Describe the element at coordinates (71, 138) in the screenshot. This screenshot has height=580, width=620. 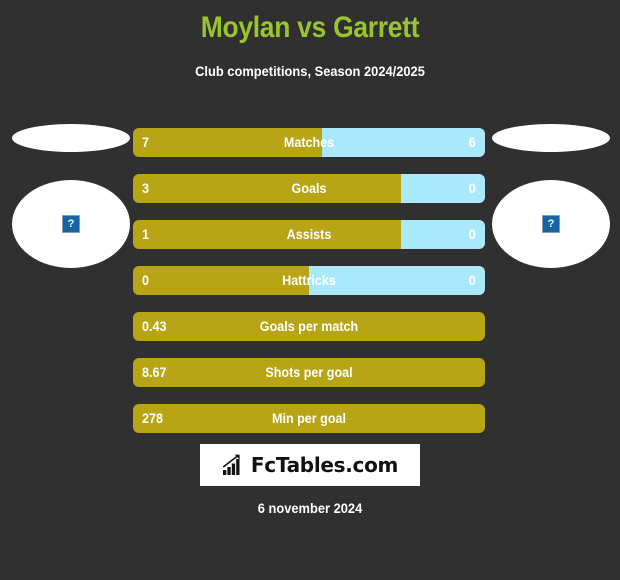
I see `player-name-badge-home` at that location.